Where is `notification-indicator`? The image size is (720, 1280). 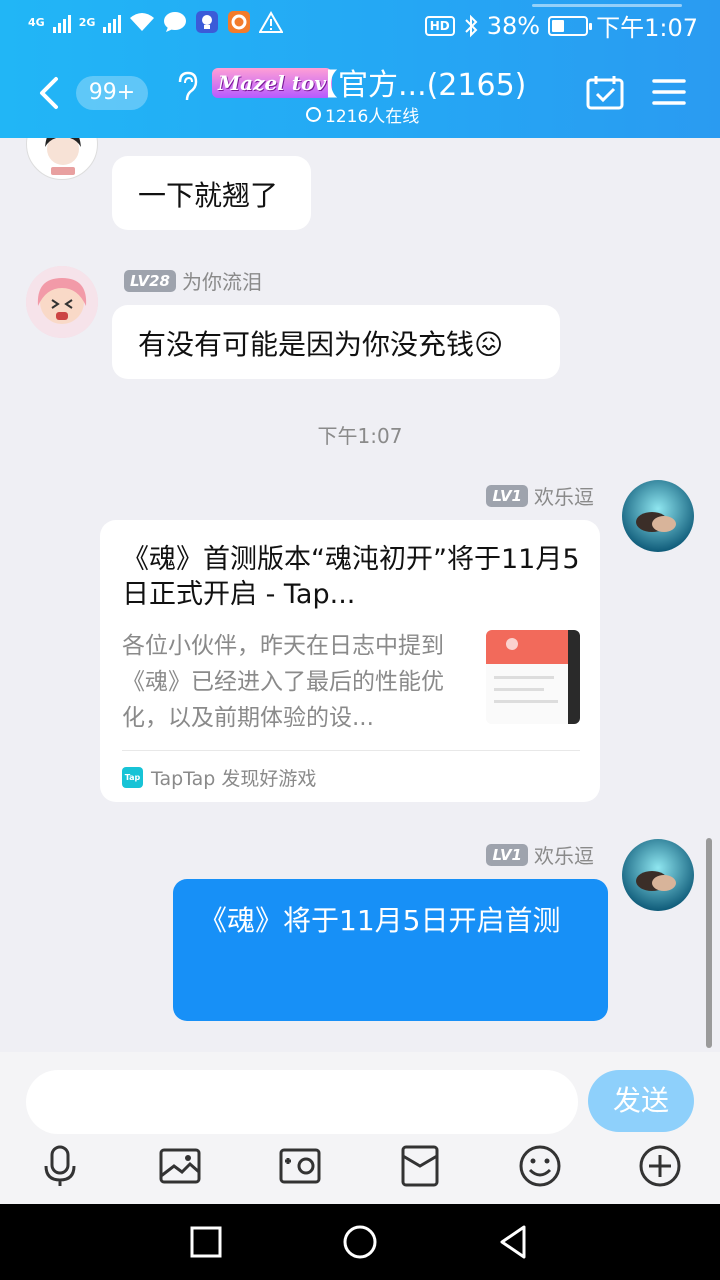
notification-indicator is located at coordinates (607, 5).